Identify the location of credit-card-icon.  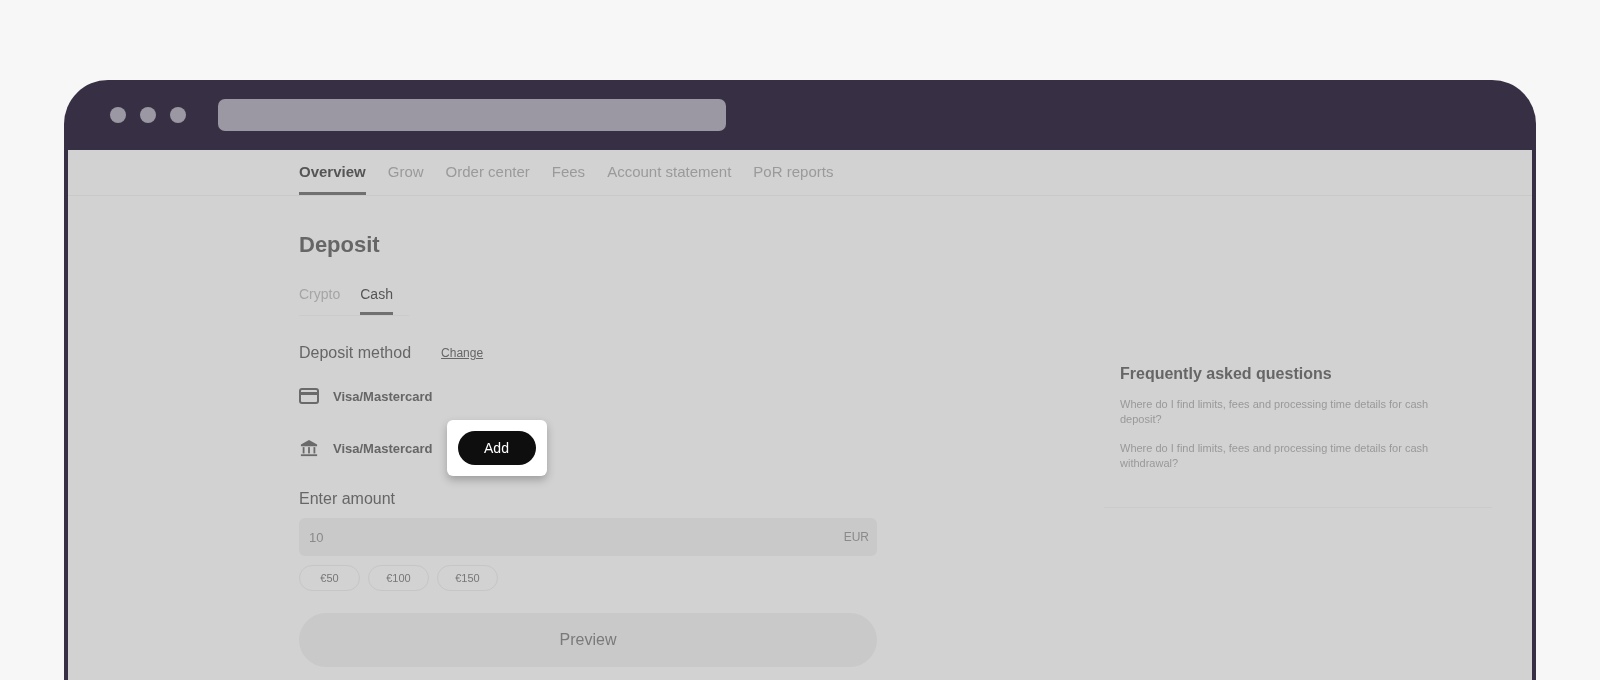
(309, 396).